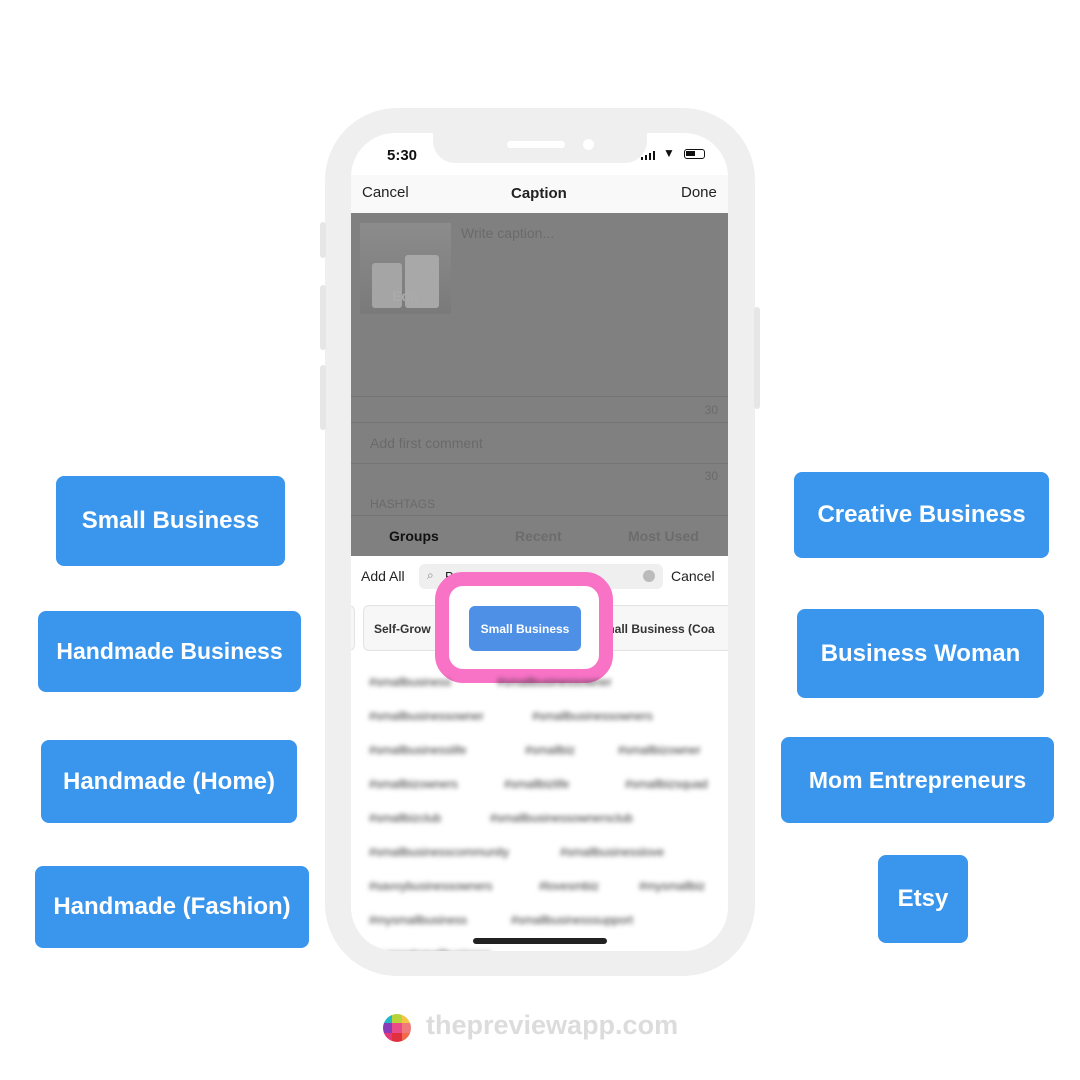 This screenshot has height=1080, width=1080. Describe the element at coordinates (711, 410) in the screenshot. I see `caption-count: 30` at that location.